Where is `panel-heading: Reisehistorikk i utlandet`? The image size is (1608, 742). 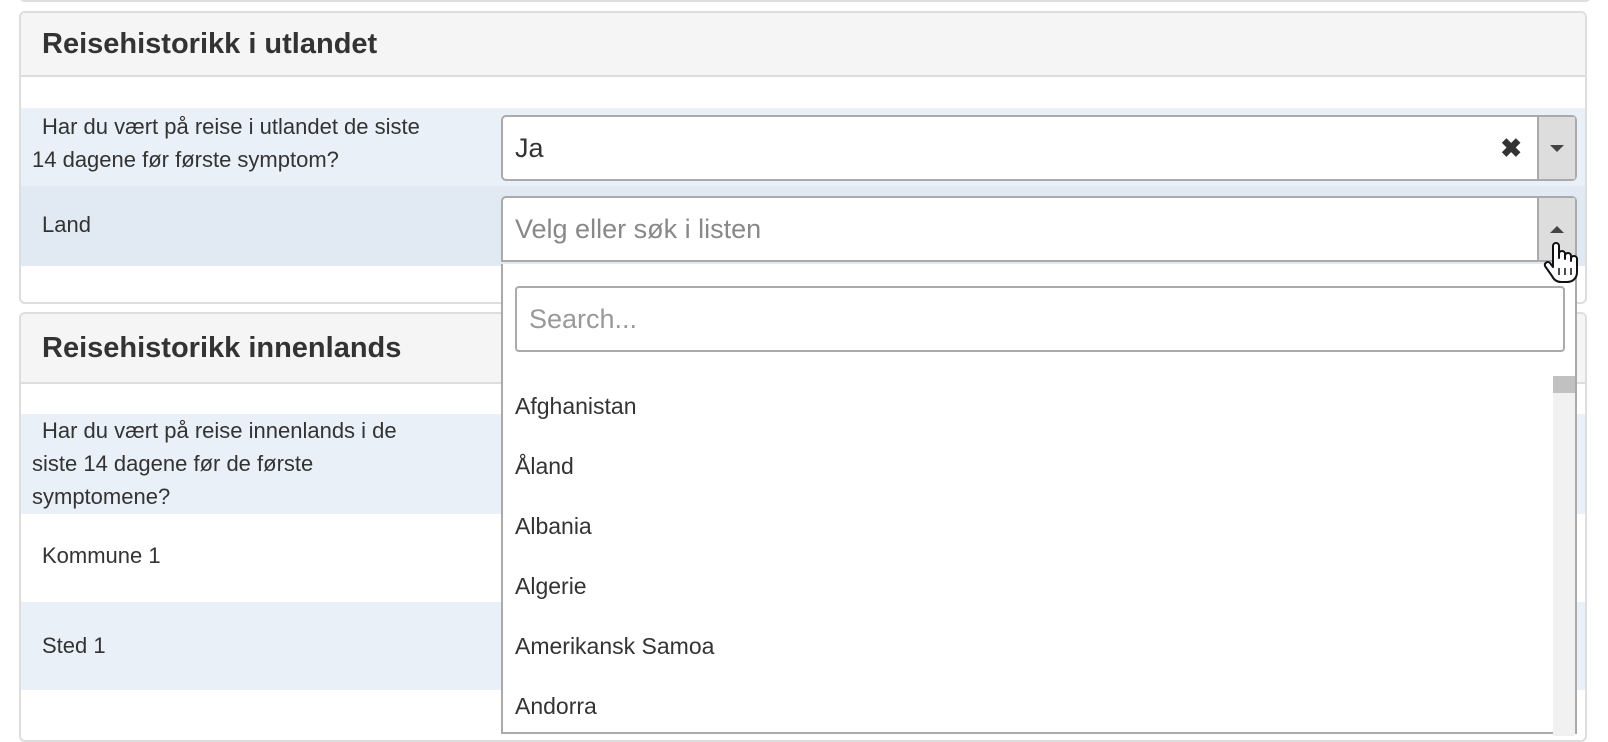
panel-heading: Reisehistorikk i utlandet is located at coordinates (803, 45).